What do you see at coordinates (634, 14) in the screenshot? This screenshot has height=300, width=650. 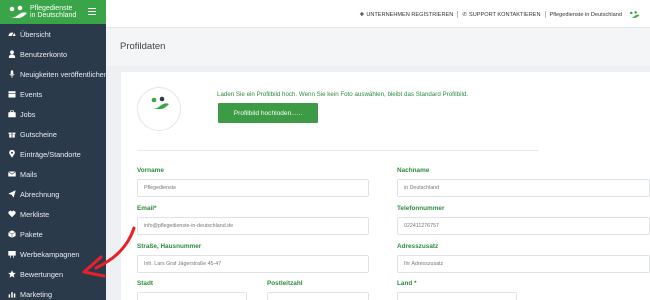 I see `account-logo-icon` at bounding box center [634, 14].